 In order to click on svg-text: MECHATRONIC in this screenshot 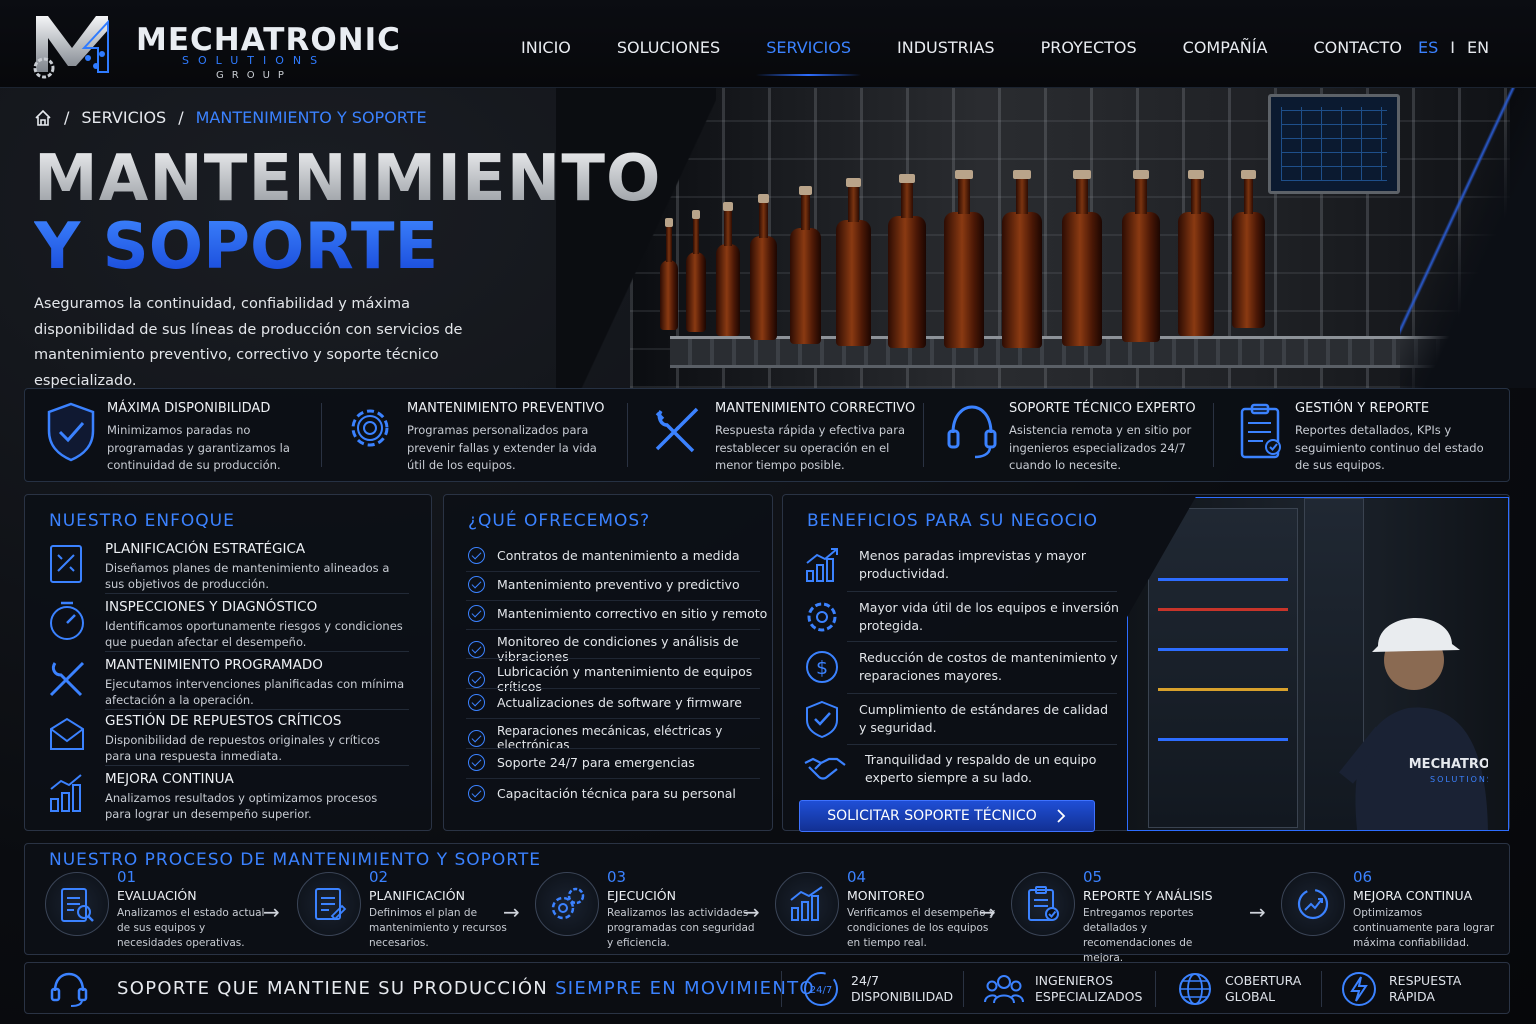, I will do `click(1448, 764)`.